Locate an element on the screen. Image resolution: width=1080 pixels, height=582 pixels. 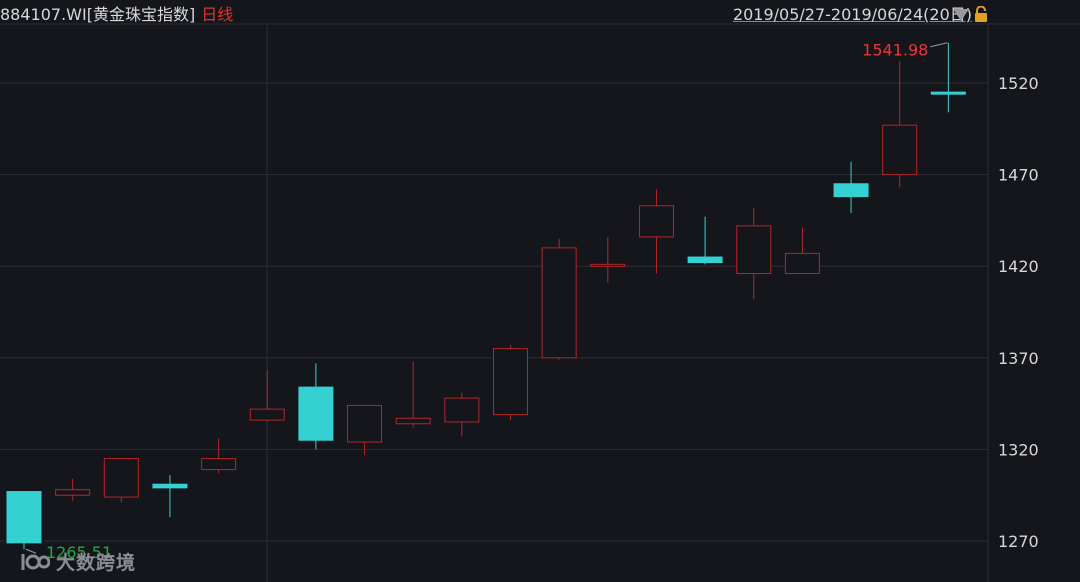
watermark-logo-icon is located at coordinates (35, 561).